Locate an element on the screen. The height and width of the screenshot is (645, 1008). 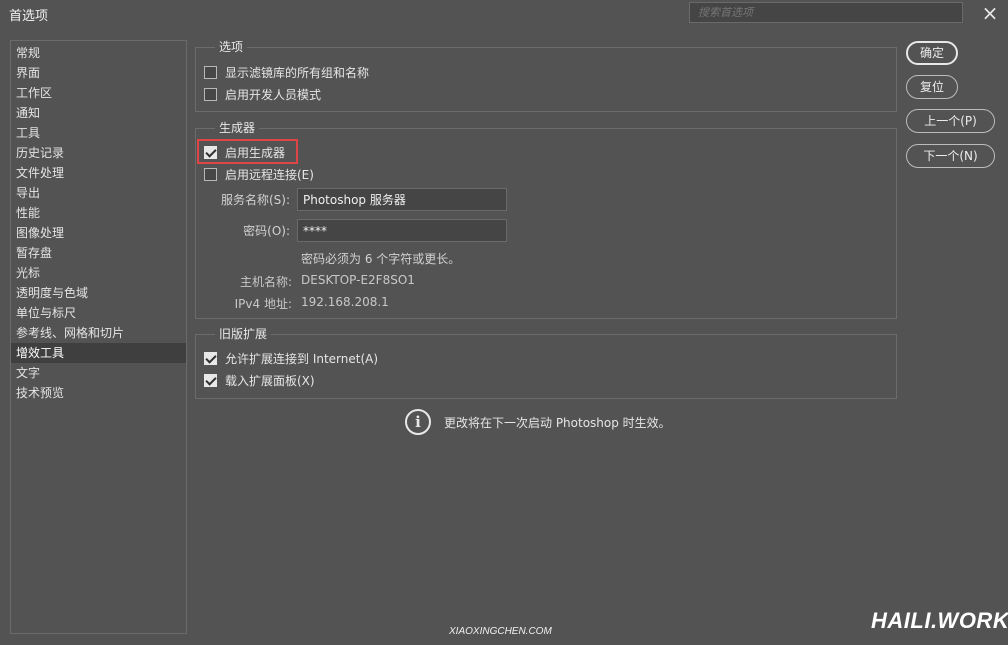
remote-connection-label: 启用远程连接(E) is located at coordinates (269, 174).